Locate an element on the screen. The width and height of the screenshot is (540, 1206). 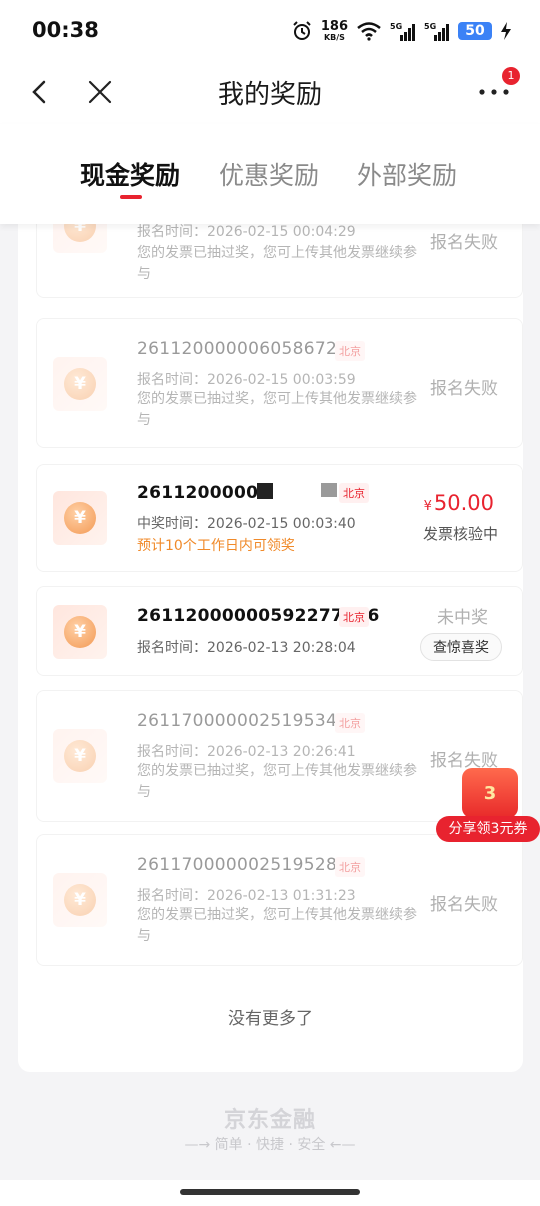
alarm-icon is located at coordinates (302, 30).